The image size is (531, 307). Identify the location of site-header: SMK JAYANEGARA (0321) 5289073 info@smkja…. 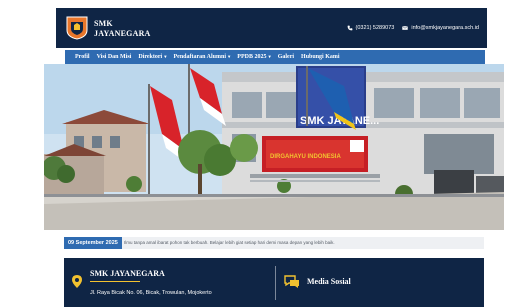
(271, 28).